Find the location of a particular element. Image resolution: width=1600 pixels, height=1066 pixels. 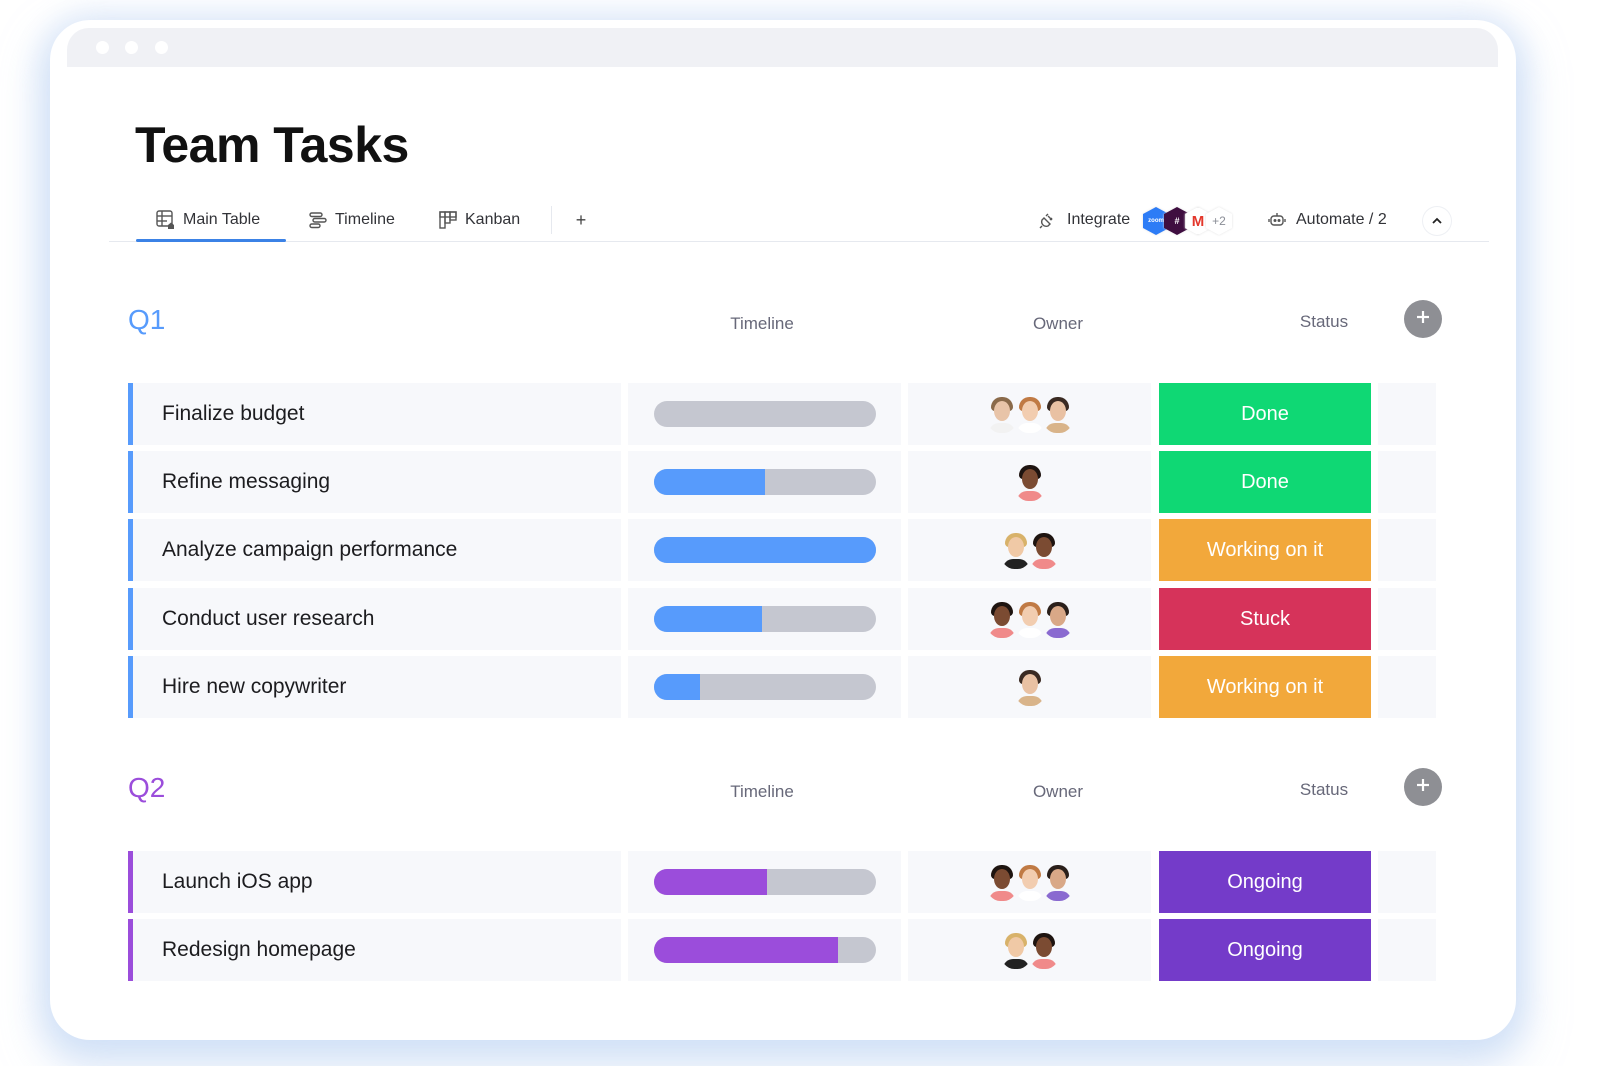

window-dot-maximize is located at coordinates (161, 47).